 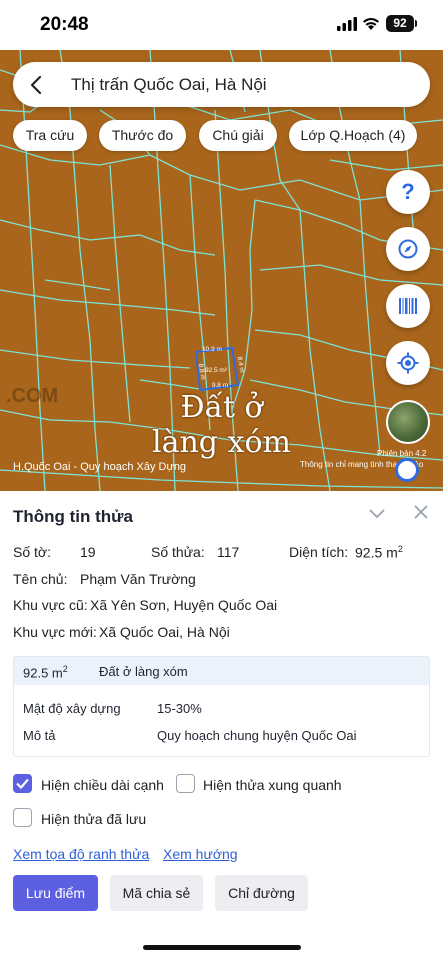 What do you see at coordinates (220, 385) in the screenshot?
I see `parcel-edge-bottom: 9.8 m` at bounding box center [220, 385].